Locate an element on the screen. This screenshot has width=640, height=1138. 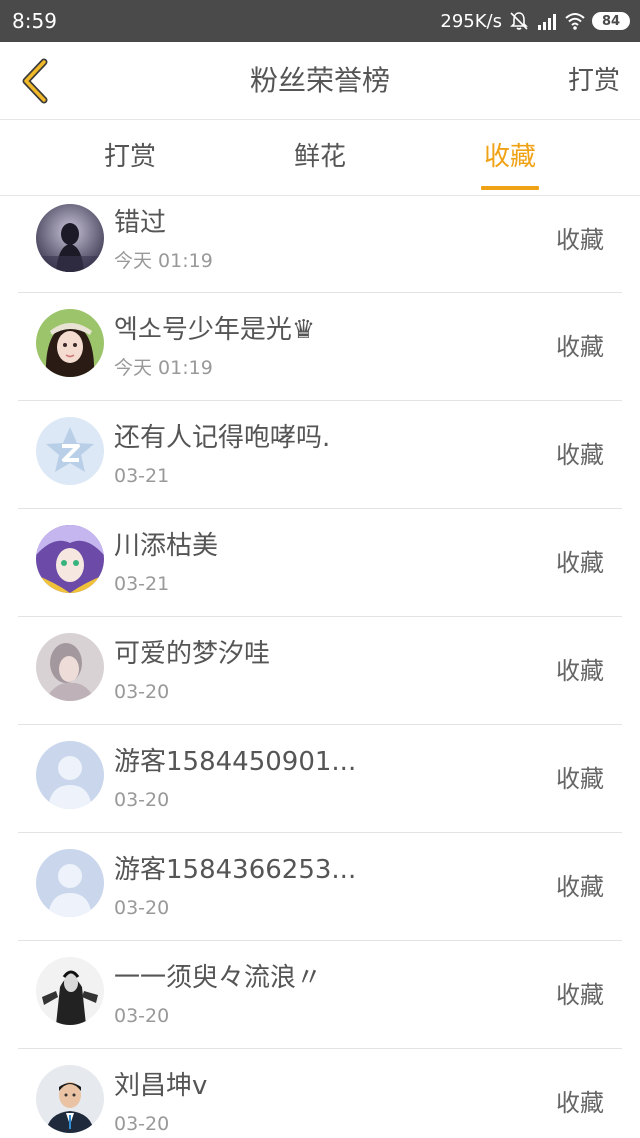
user-name: 刘昌坤v is located at coordinates (161, 1086).